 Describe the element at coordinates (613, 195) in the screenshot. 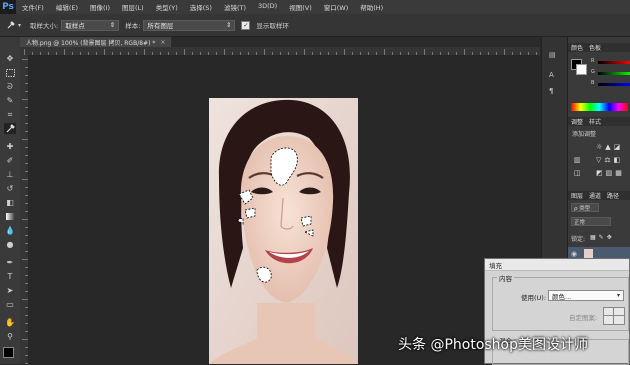

I see `tab-paths: 路径` at that location.